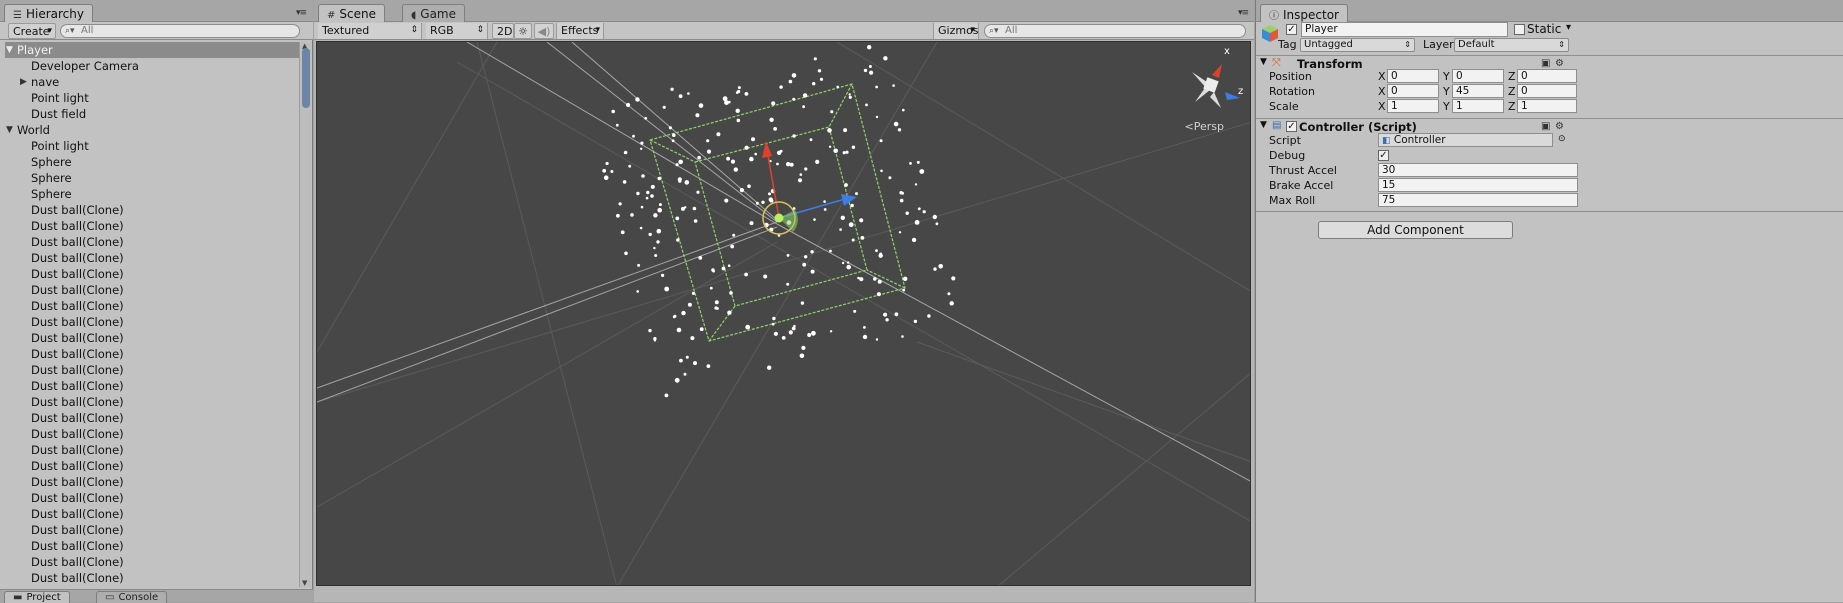 This screenshot has width=1843, height=603. Describe the element at coordinates (1547, 106) in the screenshot. I see `scale-z-field: 1` at that location.